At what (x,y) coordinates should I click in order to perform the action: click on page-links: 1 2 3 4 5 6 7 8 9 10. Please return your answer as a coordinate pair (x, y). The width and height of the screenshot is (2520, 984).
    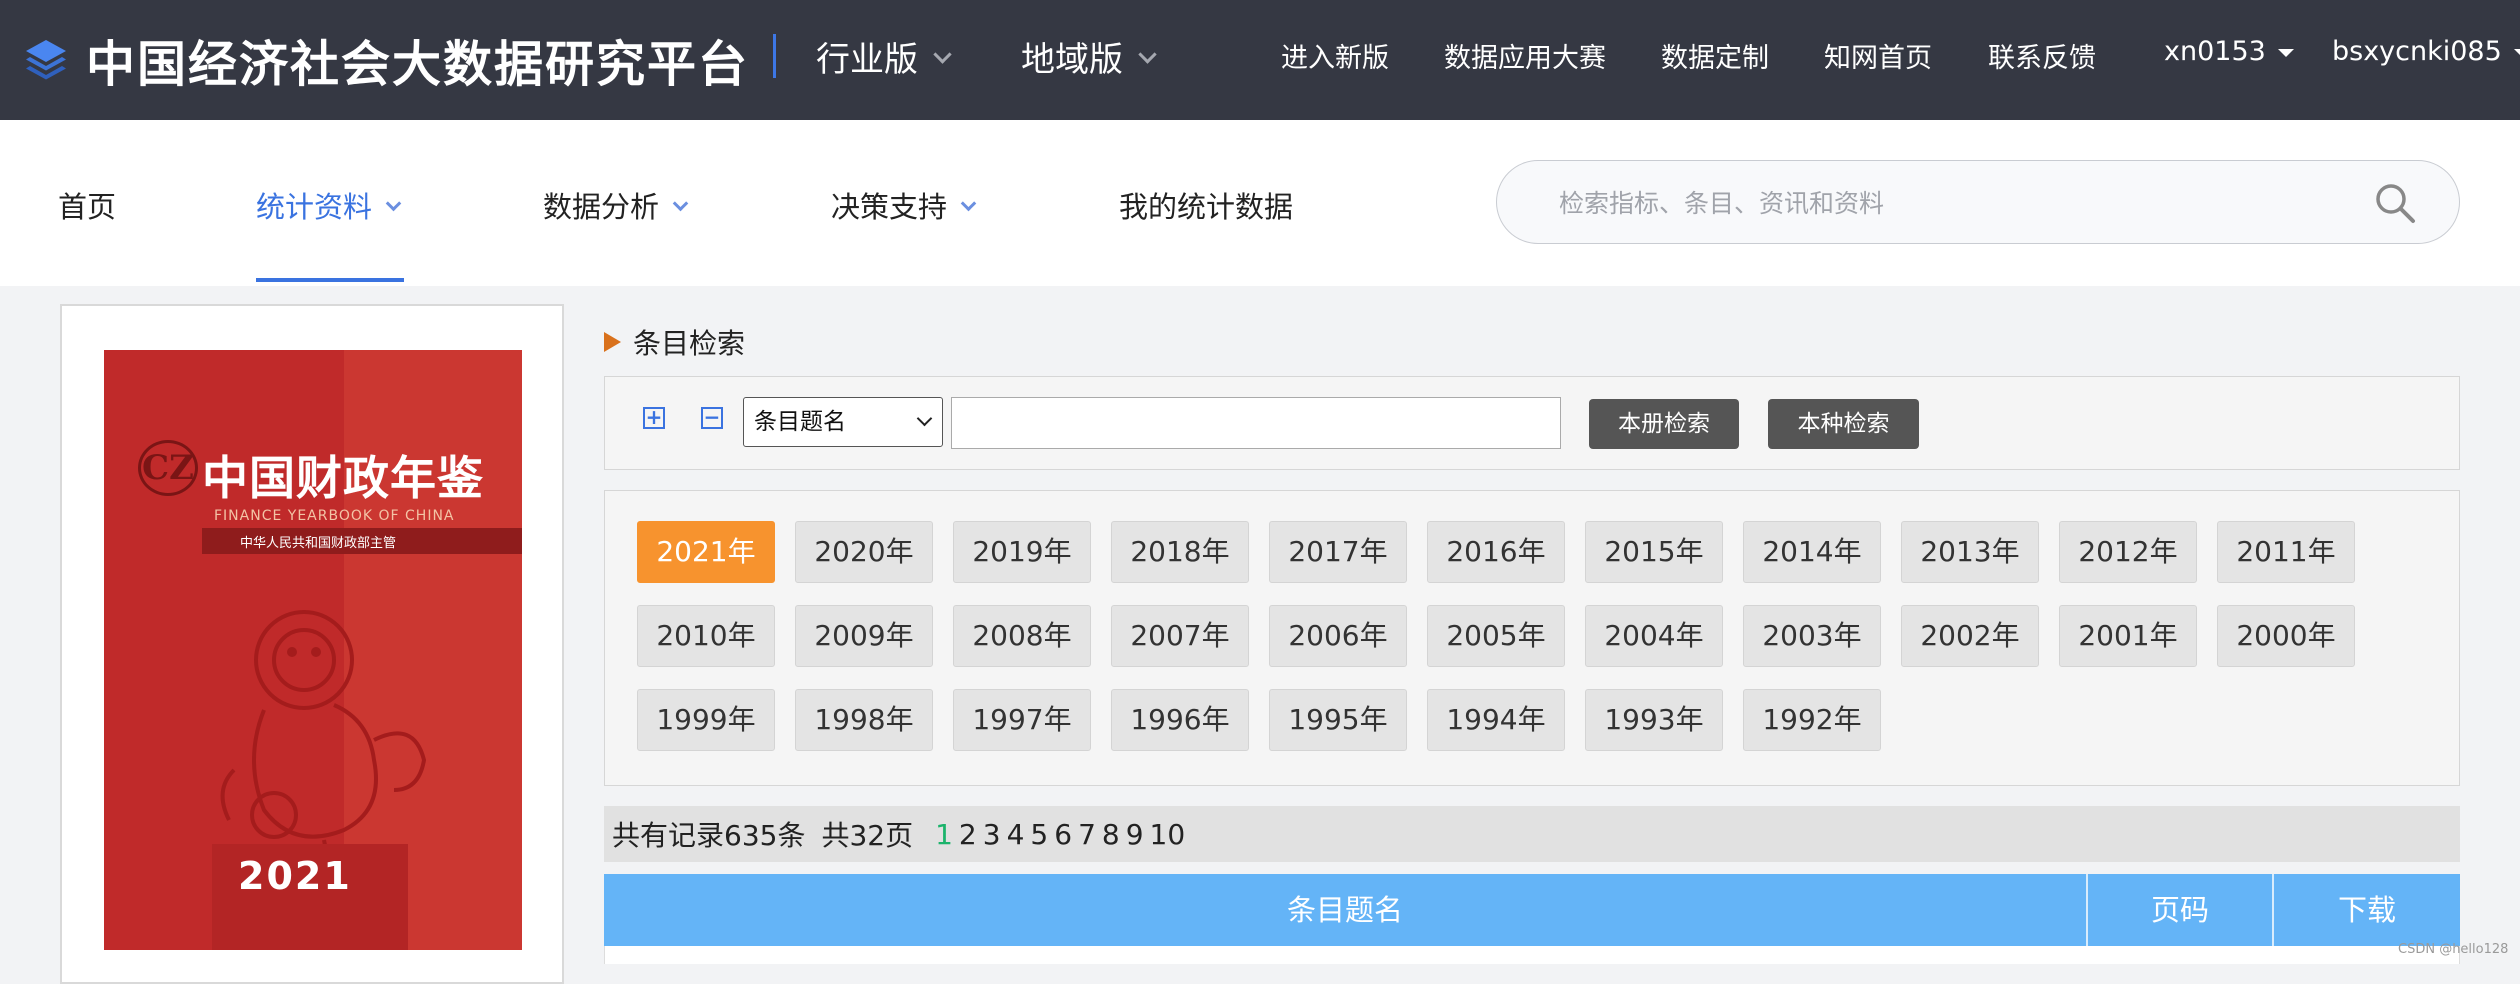
    Looking at the image, I should click on (1063, 834).